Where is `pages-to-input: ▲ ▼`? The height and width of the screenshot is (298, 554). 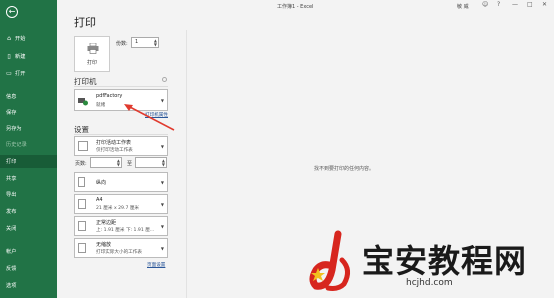
pages-to-input: ▲ ▼ is located at coordinates (151, 162).